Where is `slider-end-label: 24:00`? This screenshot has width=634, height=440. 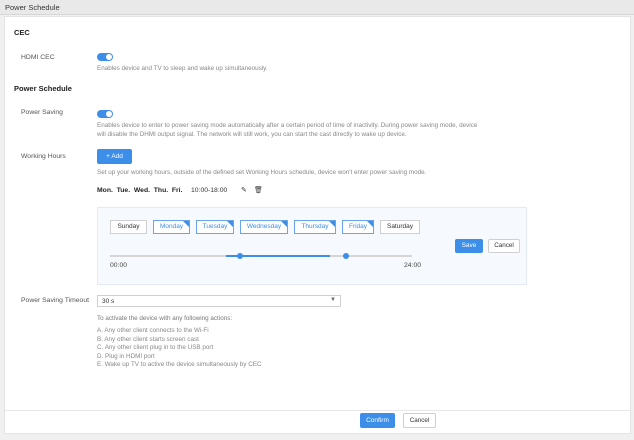
slider-end-label: 24:00 is located at coordinates (413, 265).